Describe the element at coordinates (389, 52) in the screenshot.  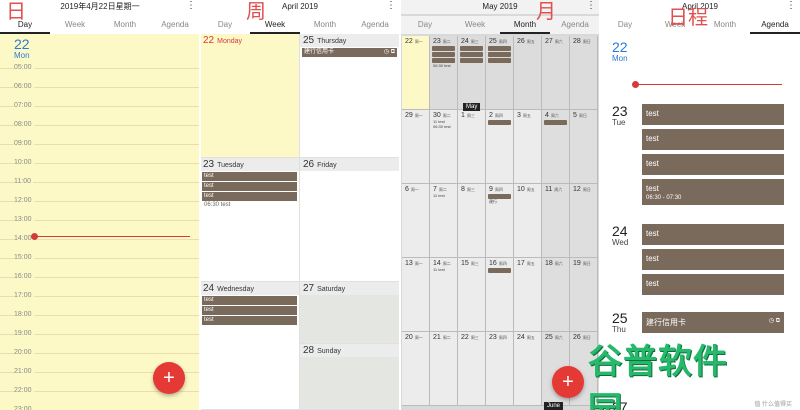
I see `event-icons: ◷ ⧉` at that location.